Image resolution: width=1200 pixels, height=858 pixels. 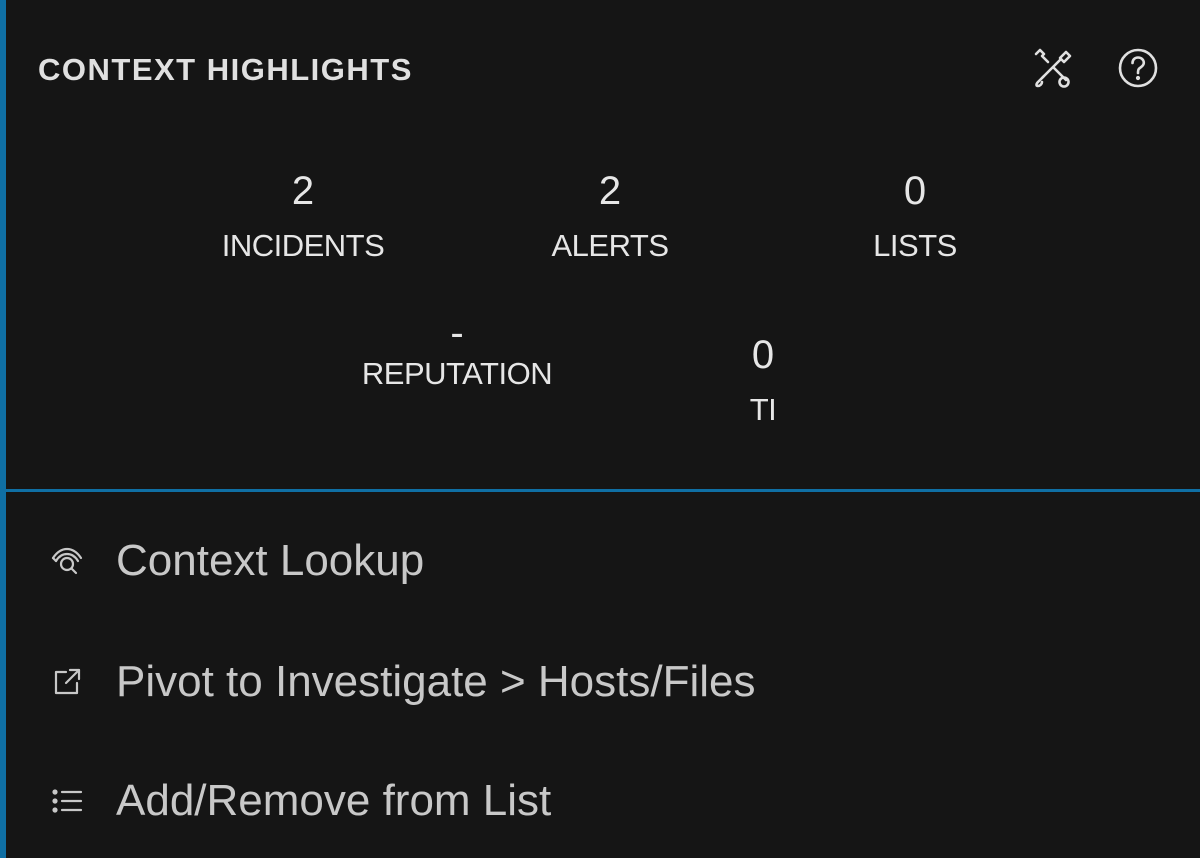 What do you see at coordinates (334, 800) in the screenshot?
I see `add-remove-list-label: Add/Remove from List` at bounding box center [334, 800].